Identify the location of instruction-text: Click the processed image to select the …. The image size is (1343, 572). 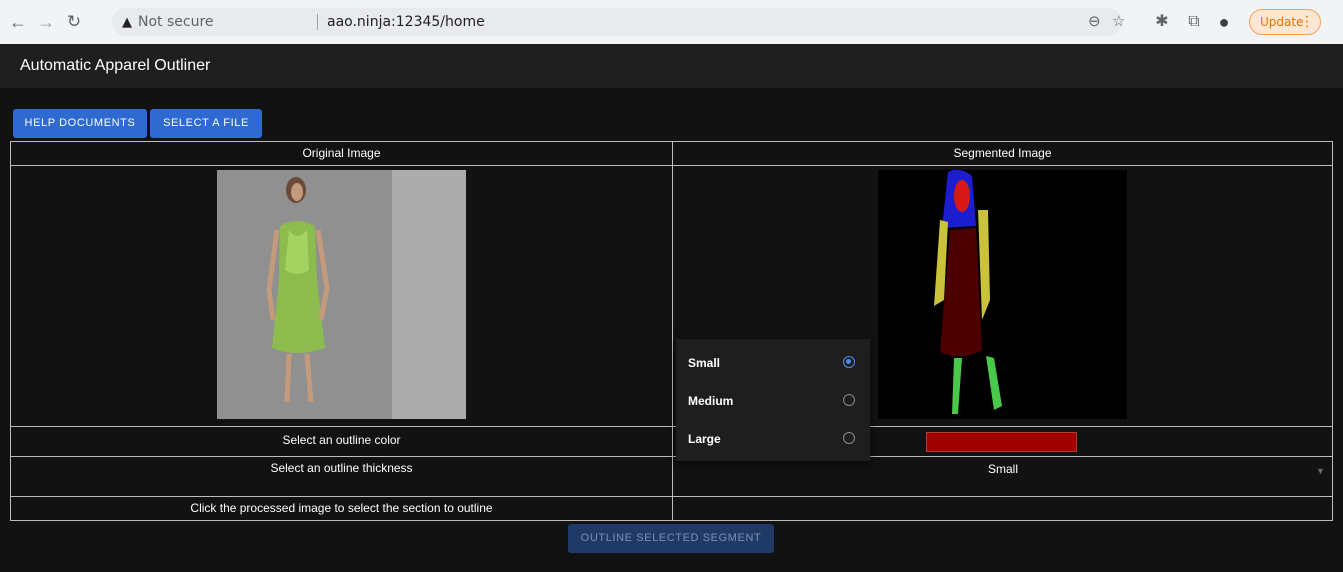
(341, 508).